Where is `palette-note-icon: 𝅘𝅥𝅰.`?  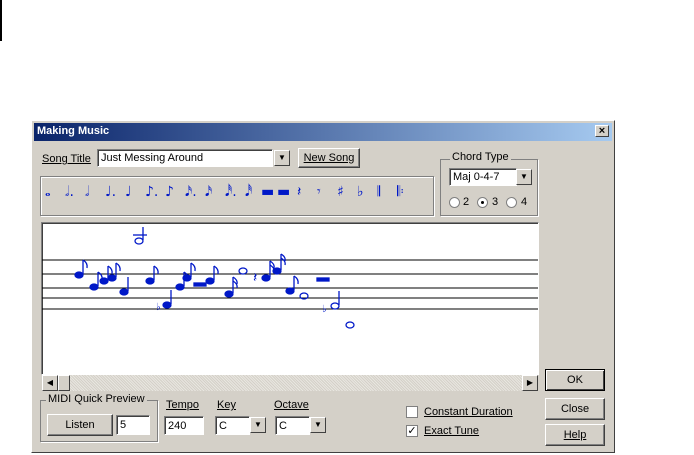
palette-note-icon: 𝅘𝅥𝅰. is located at coordinates (231, 192).